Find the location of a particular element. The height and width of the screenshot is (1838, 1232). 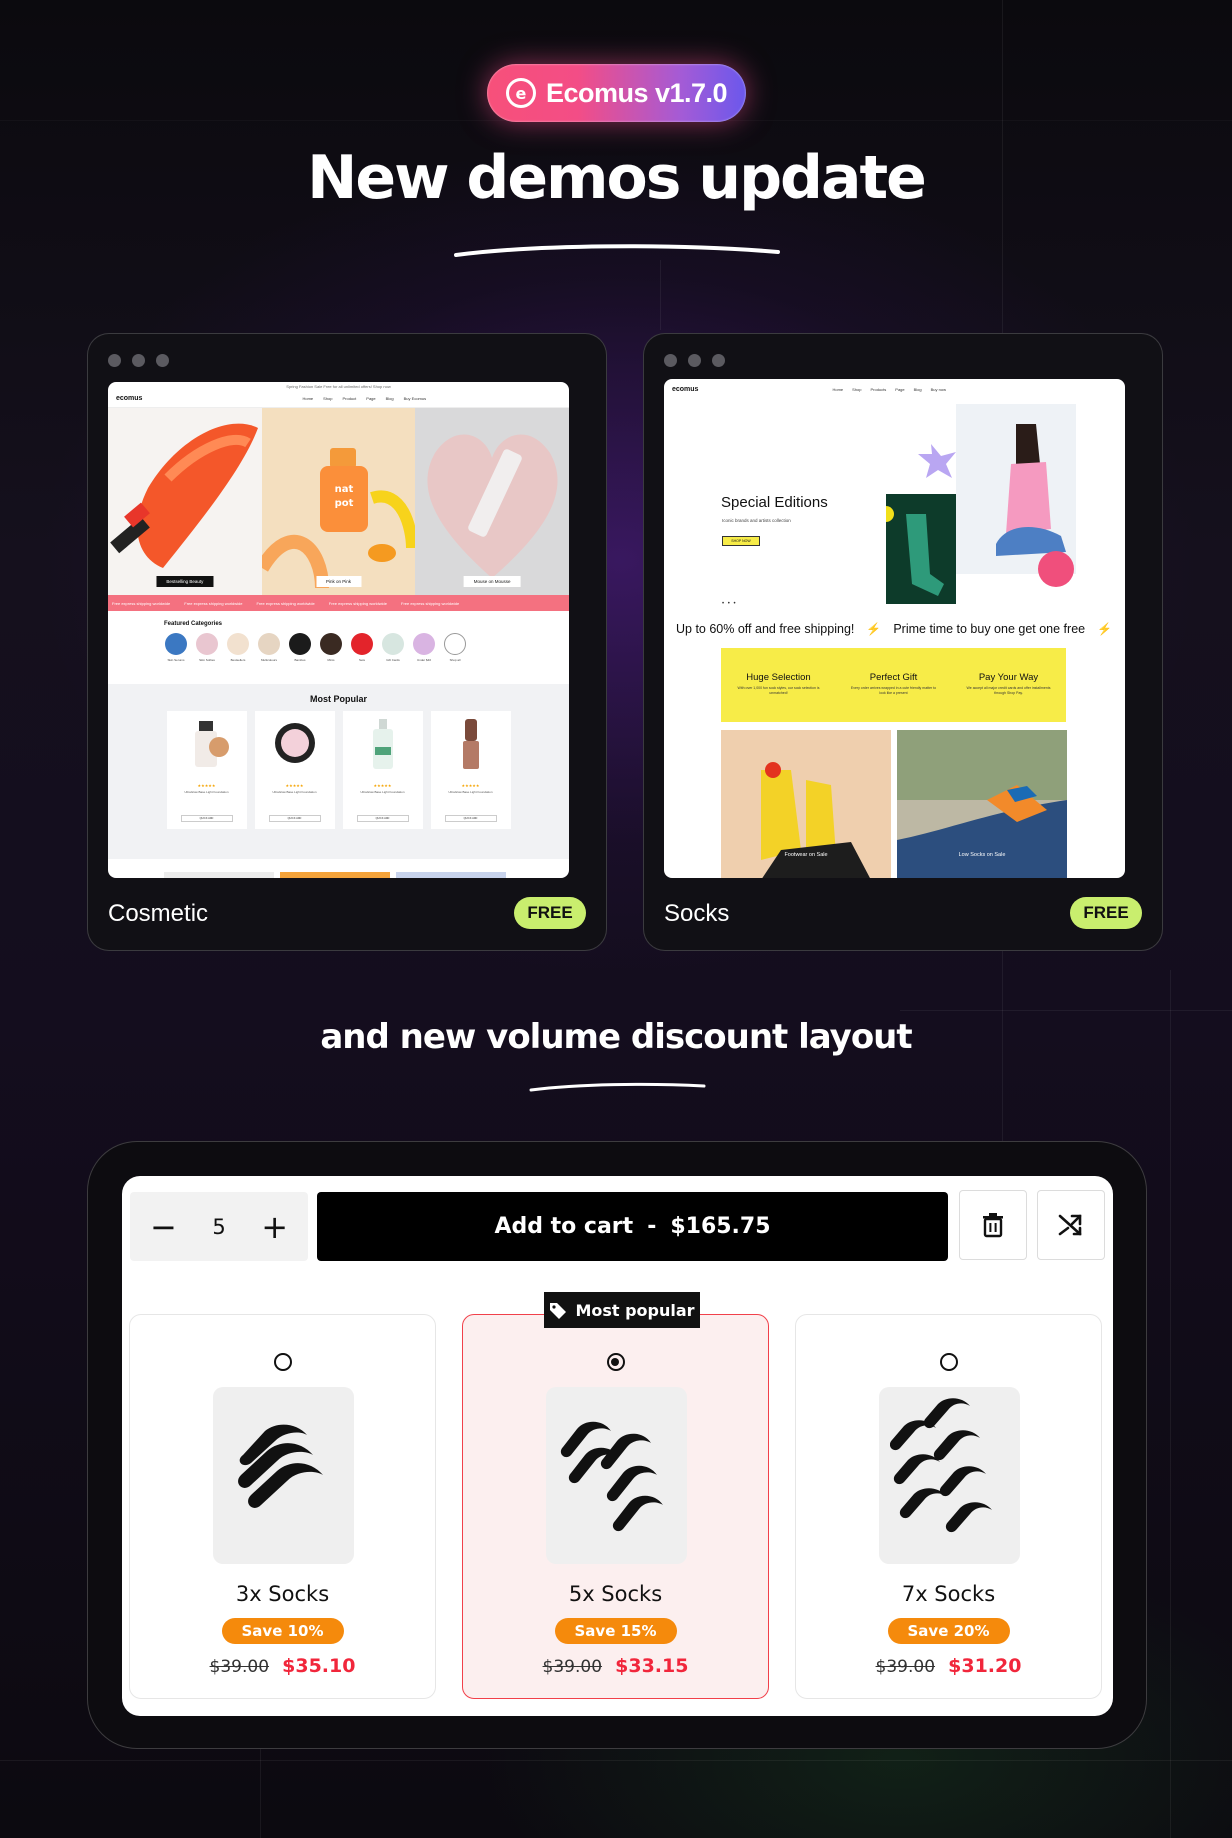

svg-text: pot is located at coordinates (343, 503).